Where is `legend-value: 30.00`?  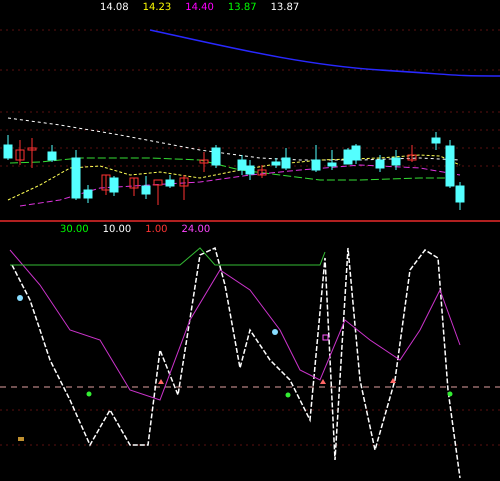 legend-value: 30.00 is located at coordinates (74, 230).